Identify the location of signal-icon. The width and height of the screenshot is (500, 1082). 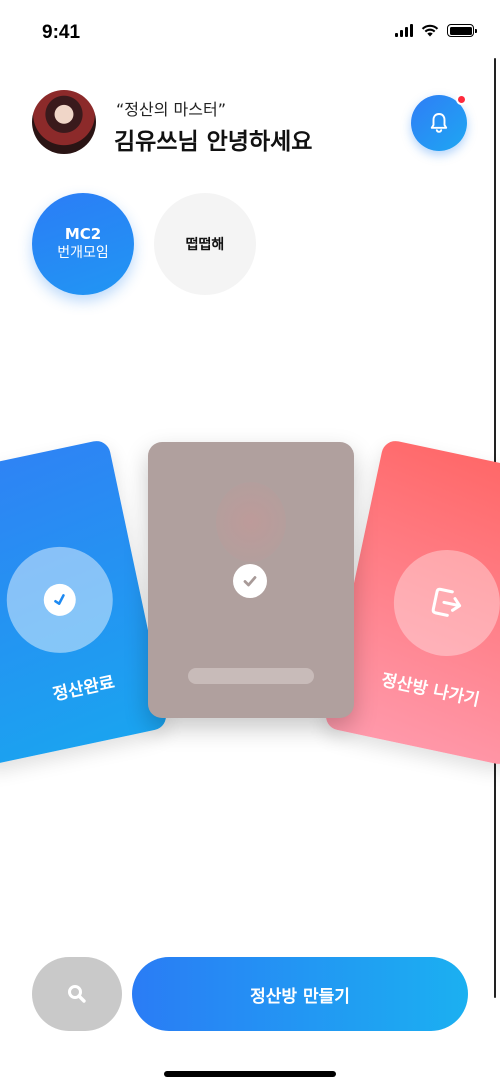
(404, 30).